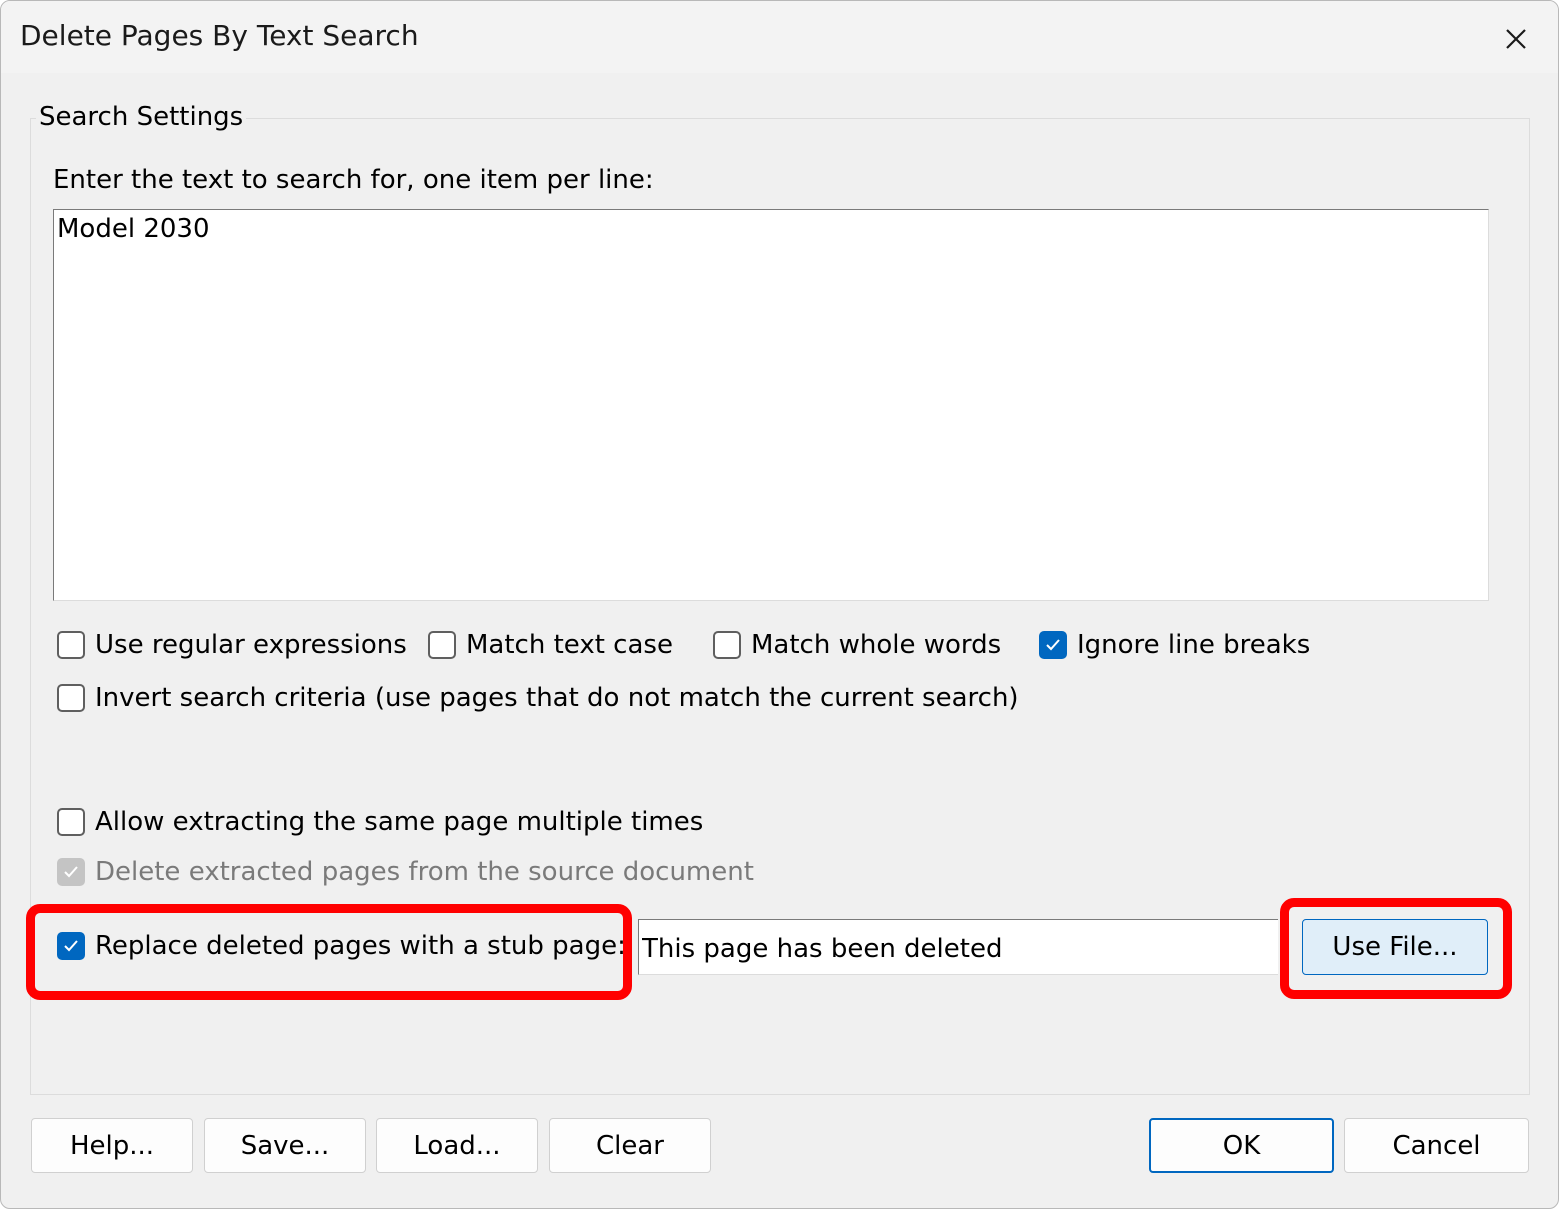  I want to click on group-title: Search Settings, so click(141, 117).